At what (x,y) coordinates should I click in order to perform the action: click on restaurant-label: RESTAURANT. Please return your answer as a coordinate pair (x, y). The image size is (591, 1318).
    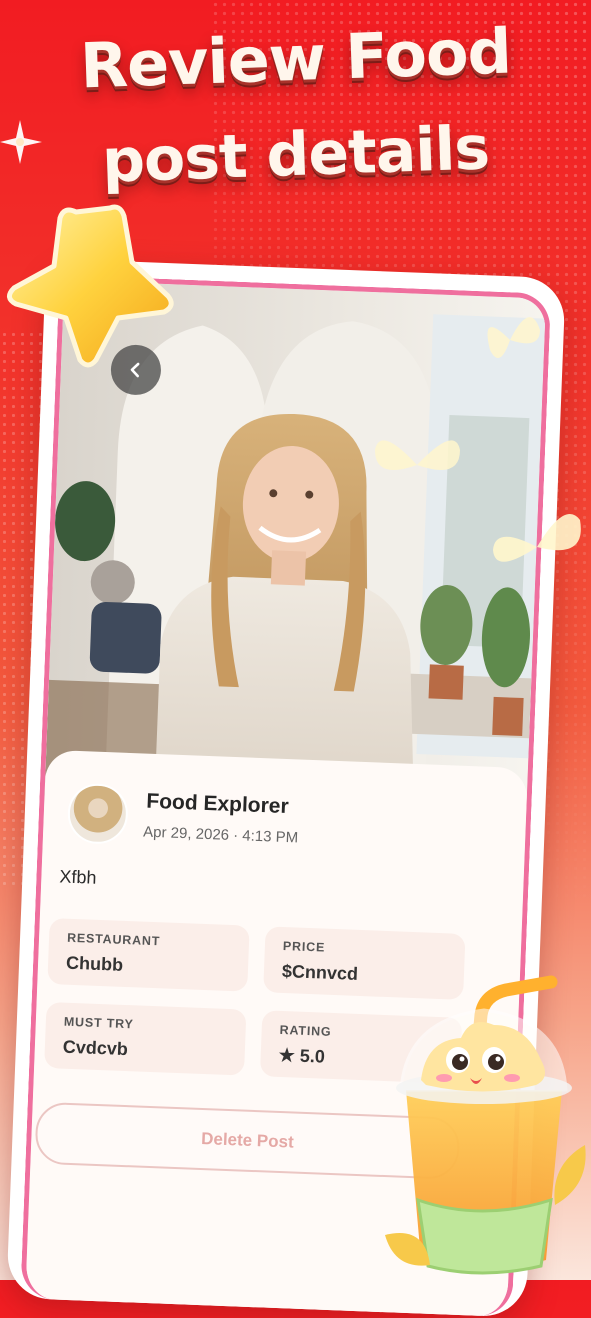
    Looking at the image, I should click on (113, 939).